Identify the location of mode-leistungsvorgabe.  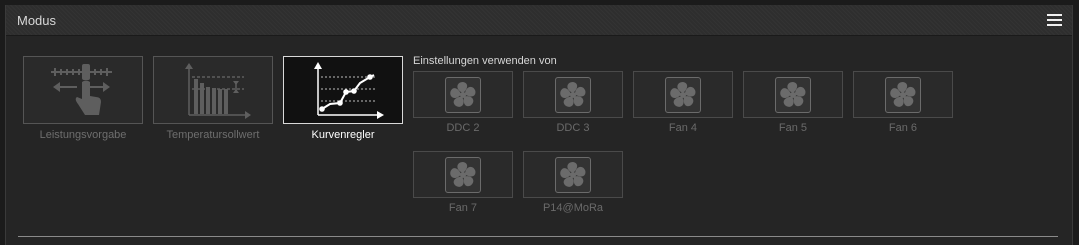
(83, 90).